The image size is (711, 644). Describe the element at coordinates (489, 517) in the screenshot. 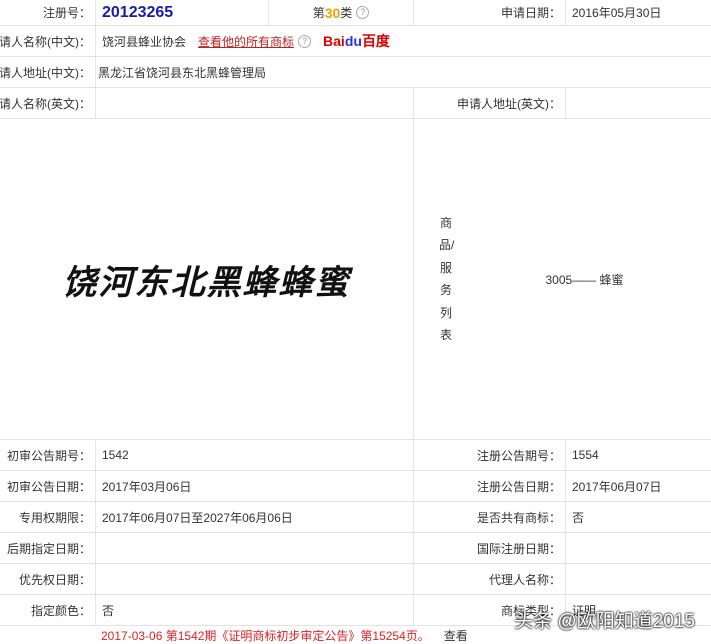

I see `info-label: 是否共有商标：` at that location.